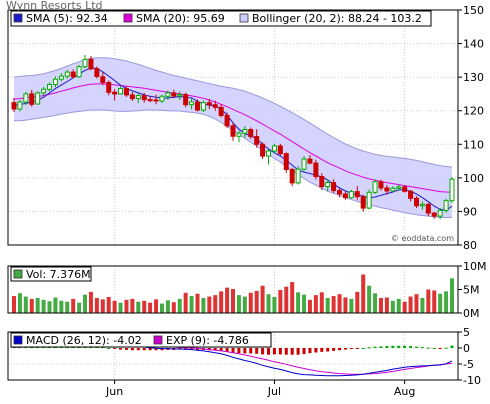 The height and width of the screenshot is (404, 490). I want to click on bollinger-legend-swatch, so click(244, 18).